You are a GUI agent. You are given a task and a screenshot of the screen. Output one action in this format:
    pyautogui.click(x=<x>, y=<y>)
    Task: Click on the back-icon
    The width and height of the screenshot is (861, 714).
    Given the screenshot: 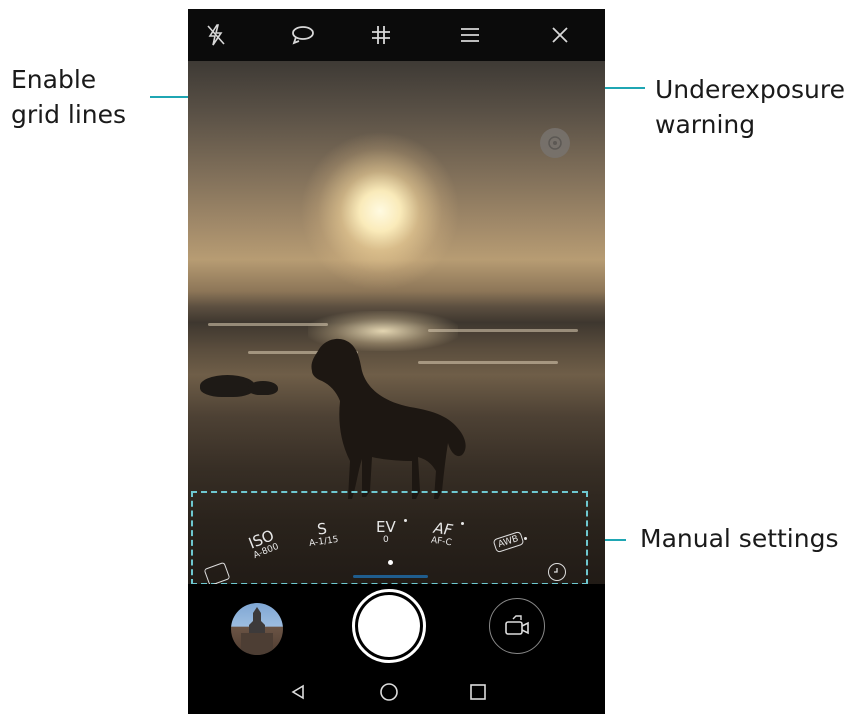 What is the action you would take?
    pyautogui.click(x=298, y=692)
    